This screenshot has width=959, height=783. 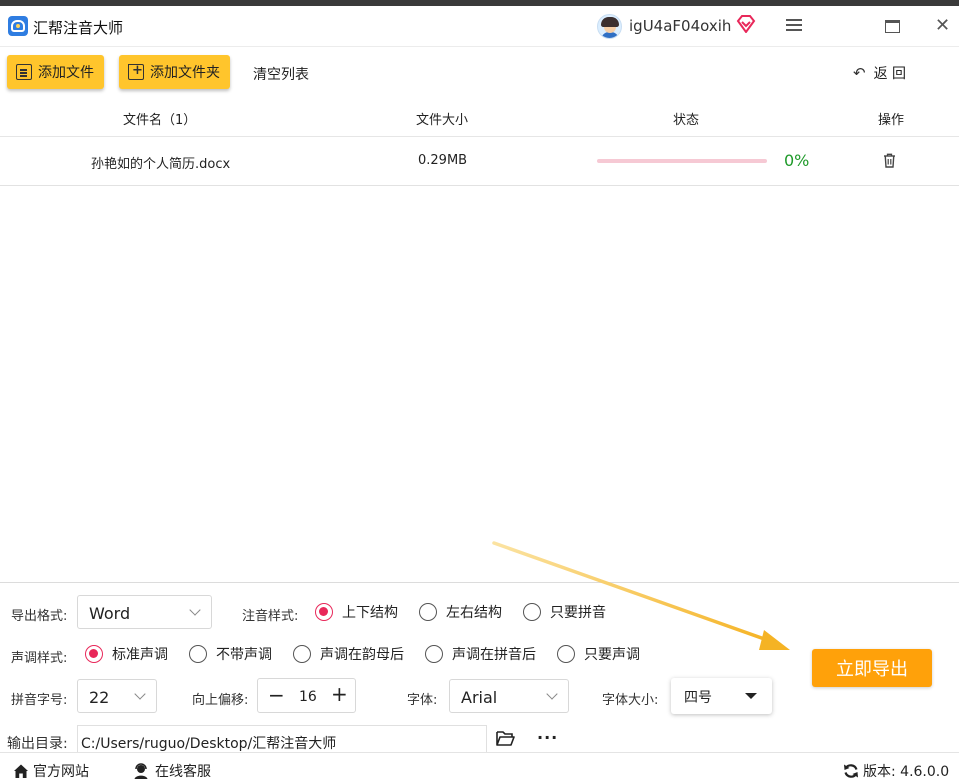 I want to click on version-info: 版本: 4.6.0.0, so click(x=896, y=771).